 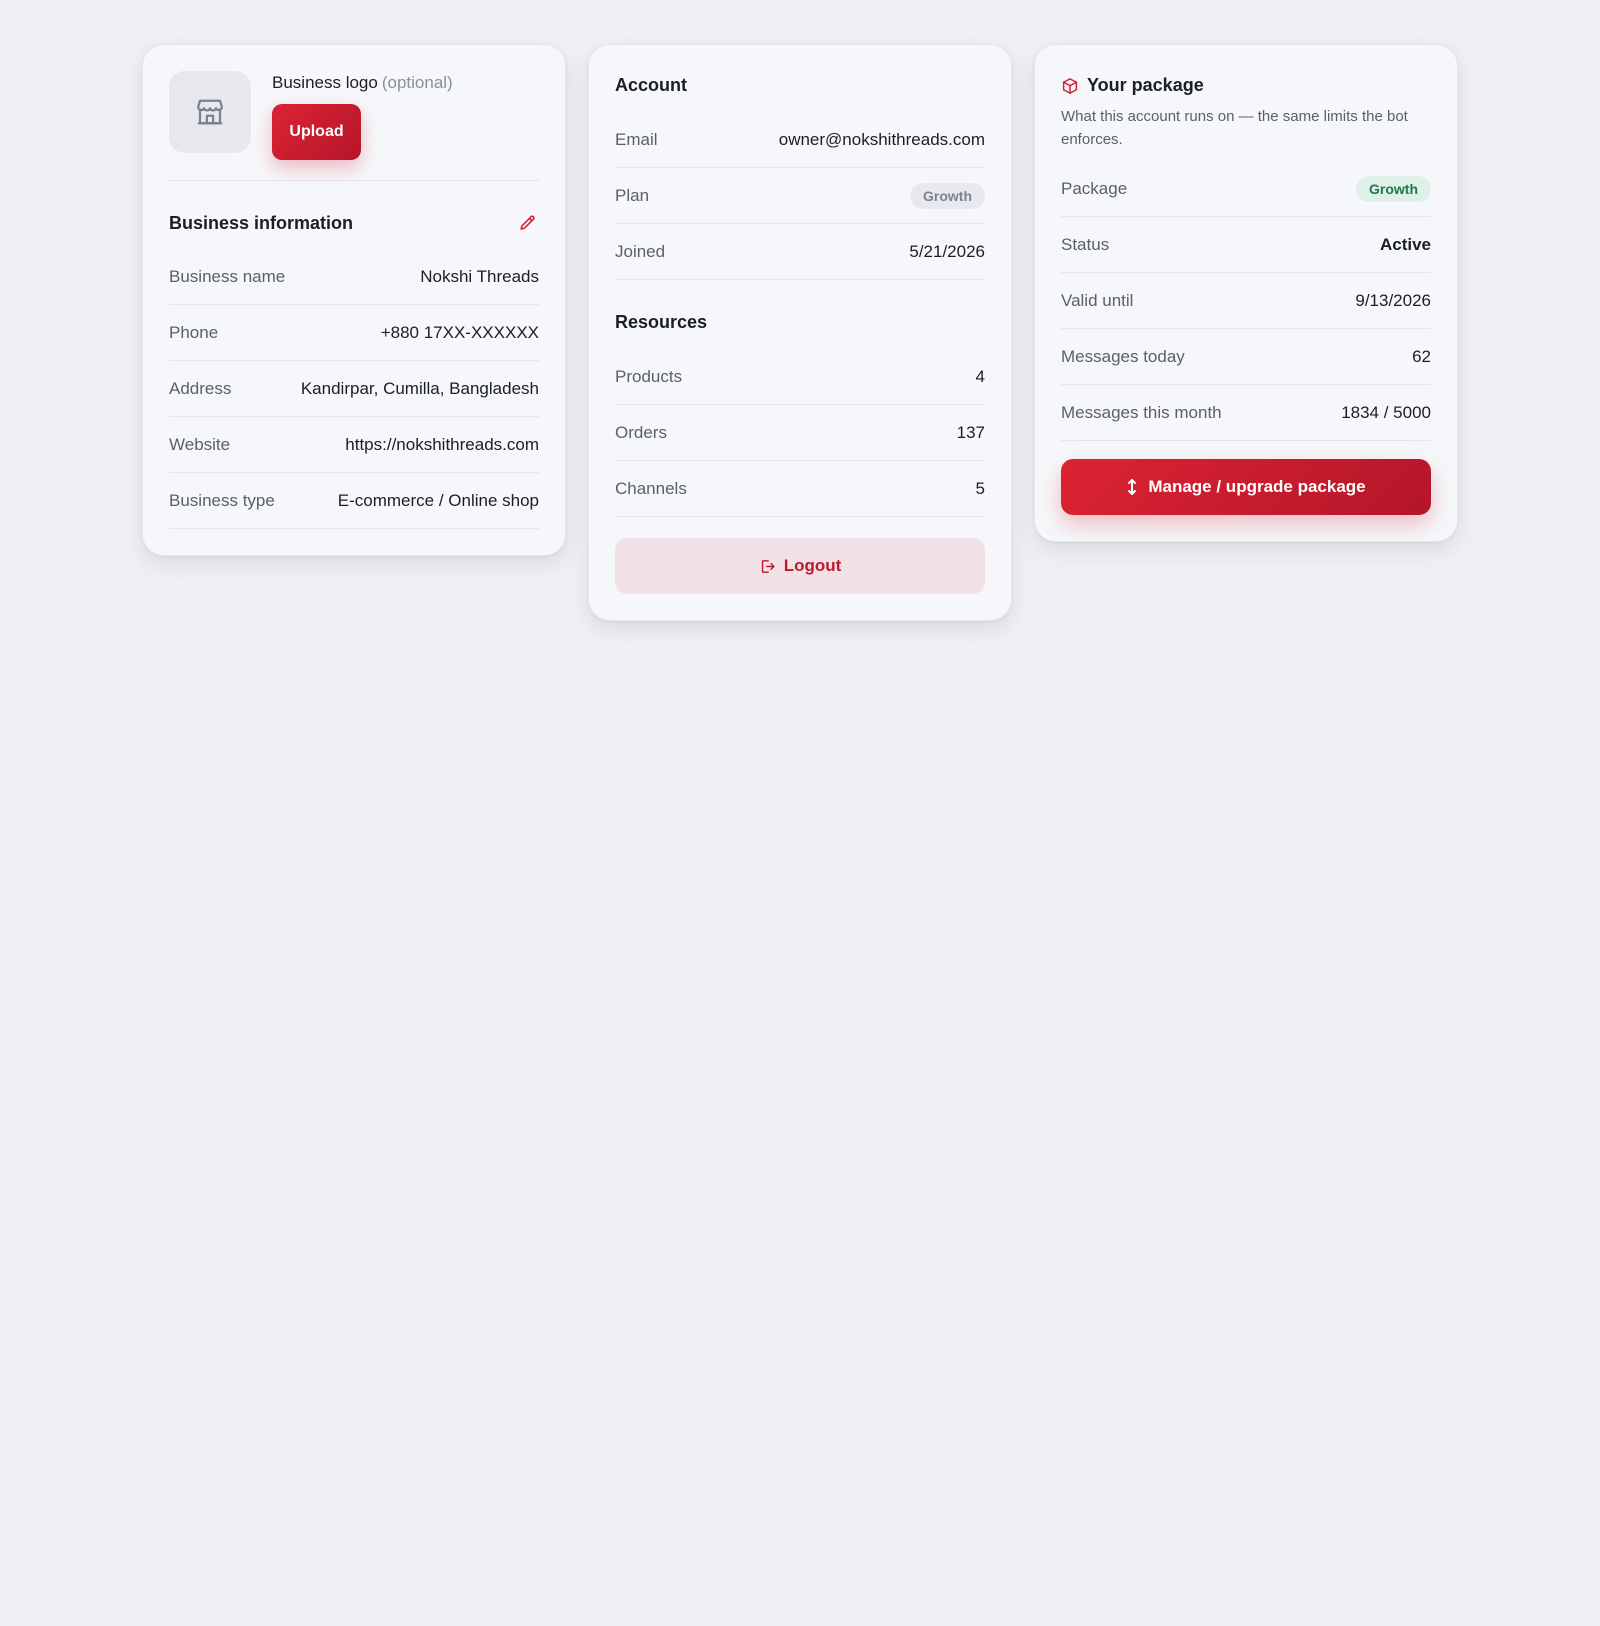 What do you see at coordinates (641, 432) in the screenshot?
I see `row-label: Orders` at bounding box center [641, 432].